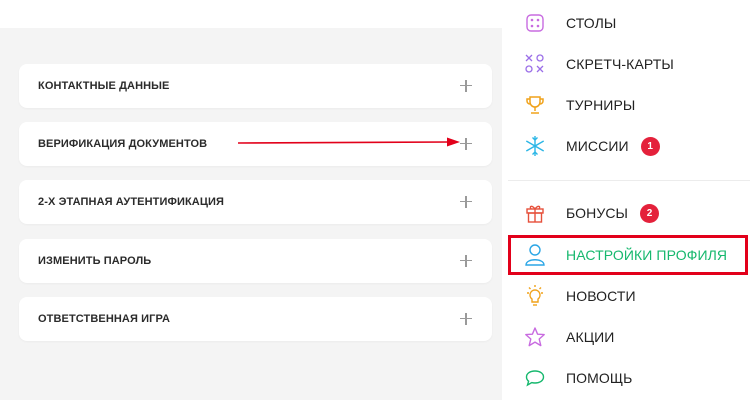  What do you see at coordinates (535, 296) in the screenshot?
I see `lightbulb-icon` at bounding box center [535, 296].